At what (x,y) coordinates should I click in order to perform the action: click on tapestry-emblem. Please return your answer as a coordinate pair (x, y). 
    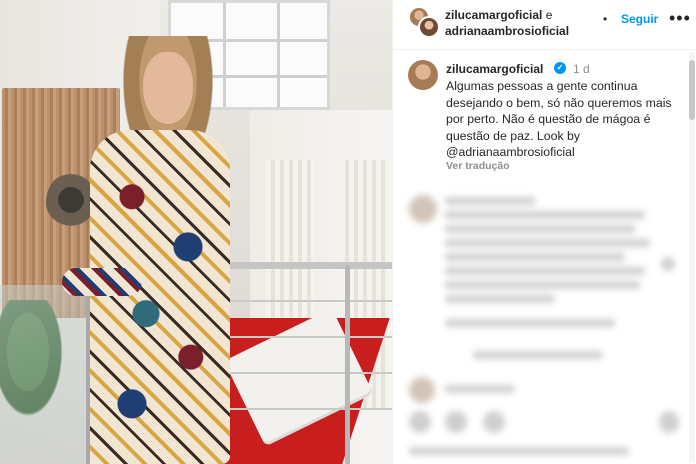
    Looking at the image, I should click on (71, 203).